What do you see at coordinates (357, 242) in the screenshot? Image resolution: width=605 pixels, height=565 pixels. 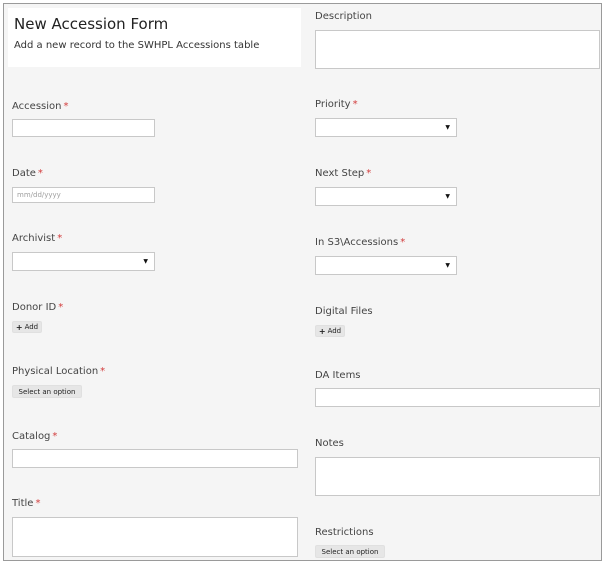 I see `in-s3-accessions-label-text: In S3\Accessions` at bounding box center [357, 242].